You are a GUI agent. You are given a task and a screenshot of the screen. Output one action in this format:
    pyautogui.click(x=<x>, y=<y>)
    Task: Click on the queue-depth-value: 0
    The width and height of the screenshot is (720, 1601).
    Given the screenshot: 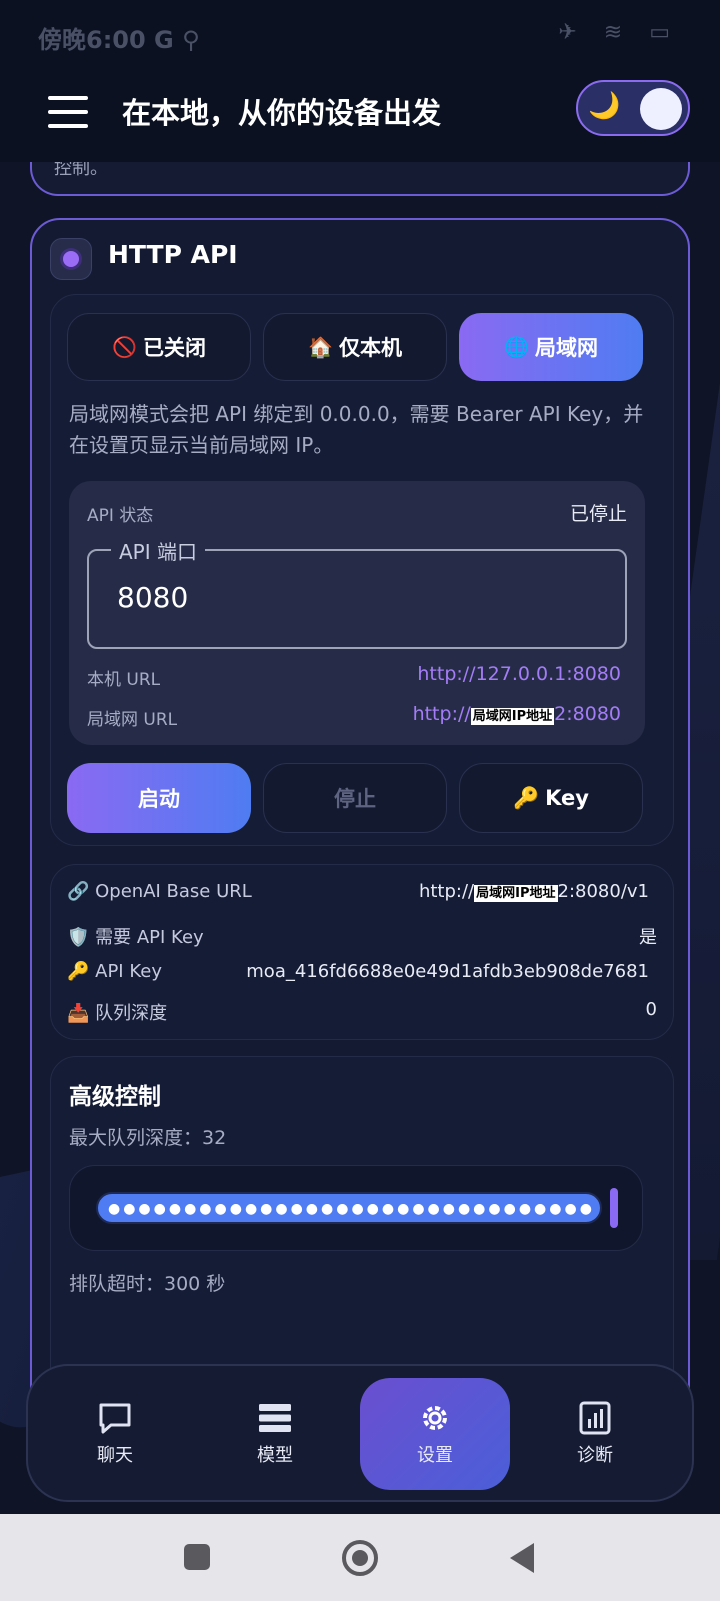 What is the action you would take?
    pyautogui.click(x=651, y=1009)
    